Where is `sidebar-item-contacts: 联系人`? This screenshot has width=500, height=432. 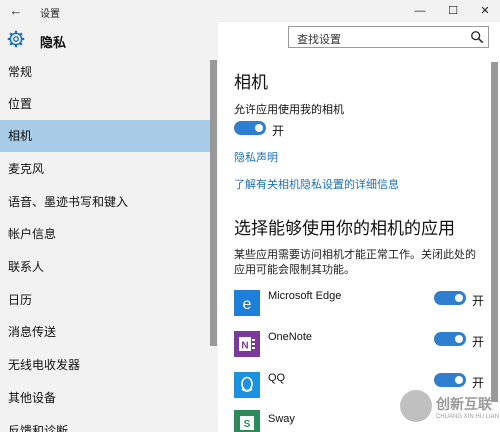 sidebar-item-contacts: 联系人 is located at coordinates (105, 267).